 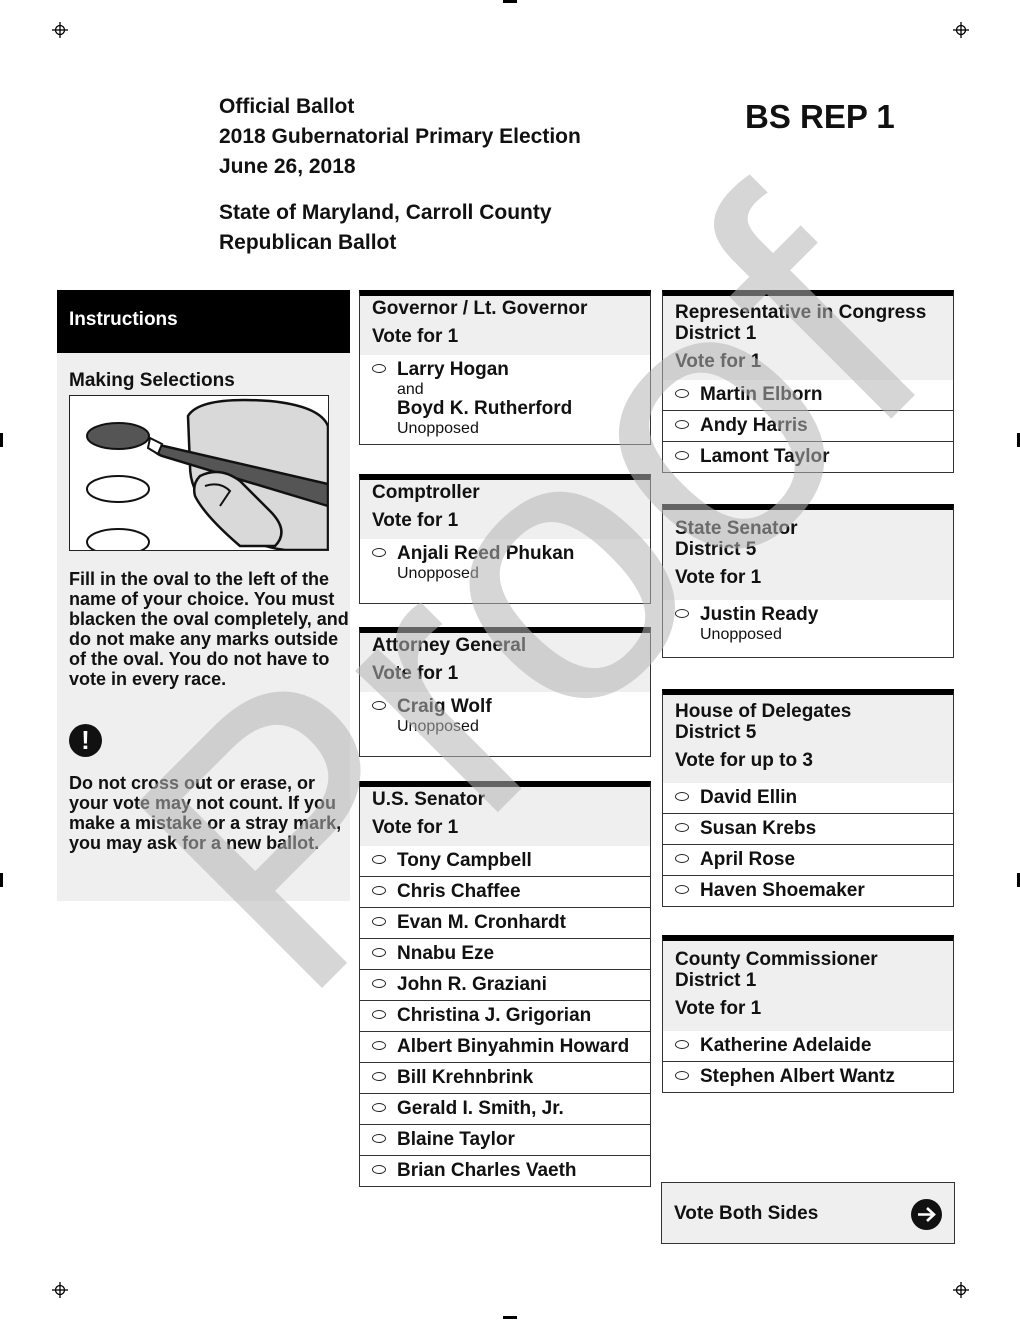 What do you see at coordinates (961, 1290) in the screenshot?
I see `registration-mark-icon` at bounding box center [961, 1290].